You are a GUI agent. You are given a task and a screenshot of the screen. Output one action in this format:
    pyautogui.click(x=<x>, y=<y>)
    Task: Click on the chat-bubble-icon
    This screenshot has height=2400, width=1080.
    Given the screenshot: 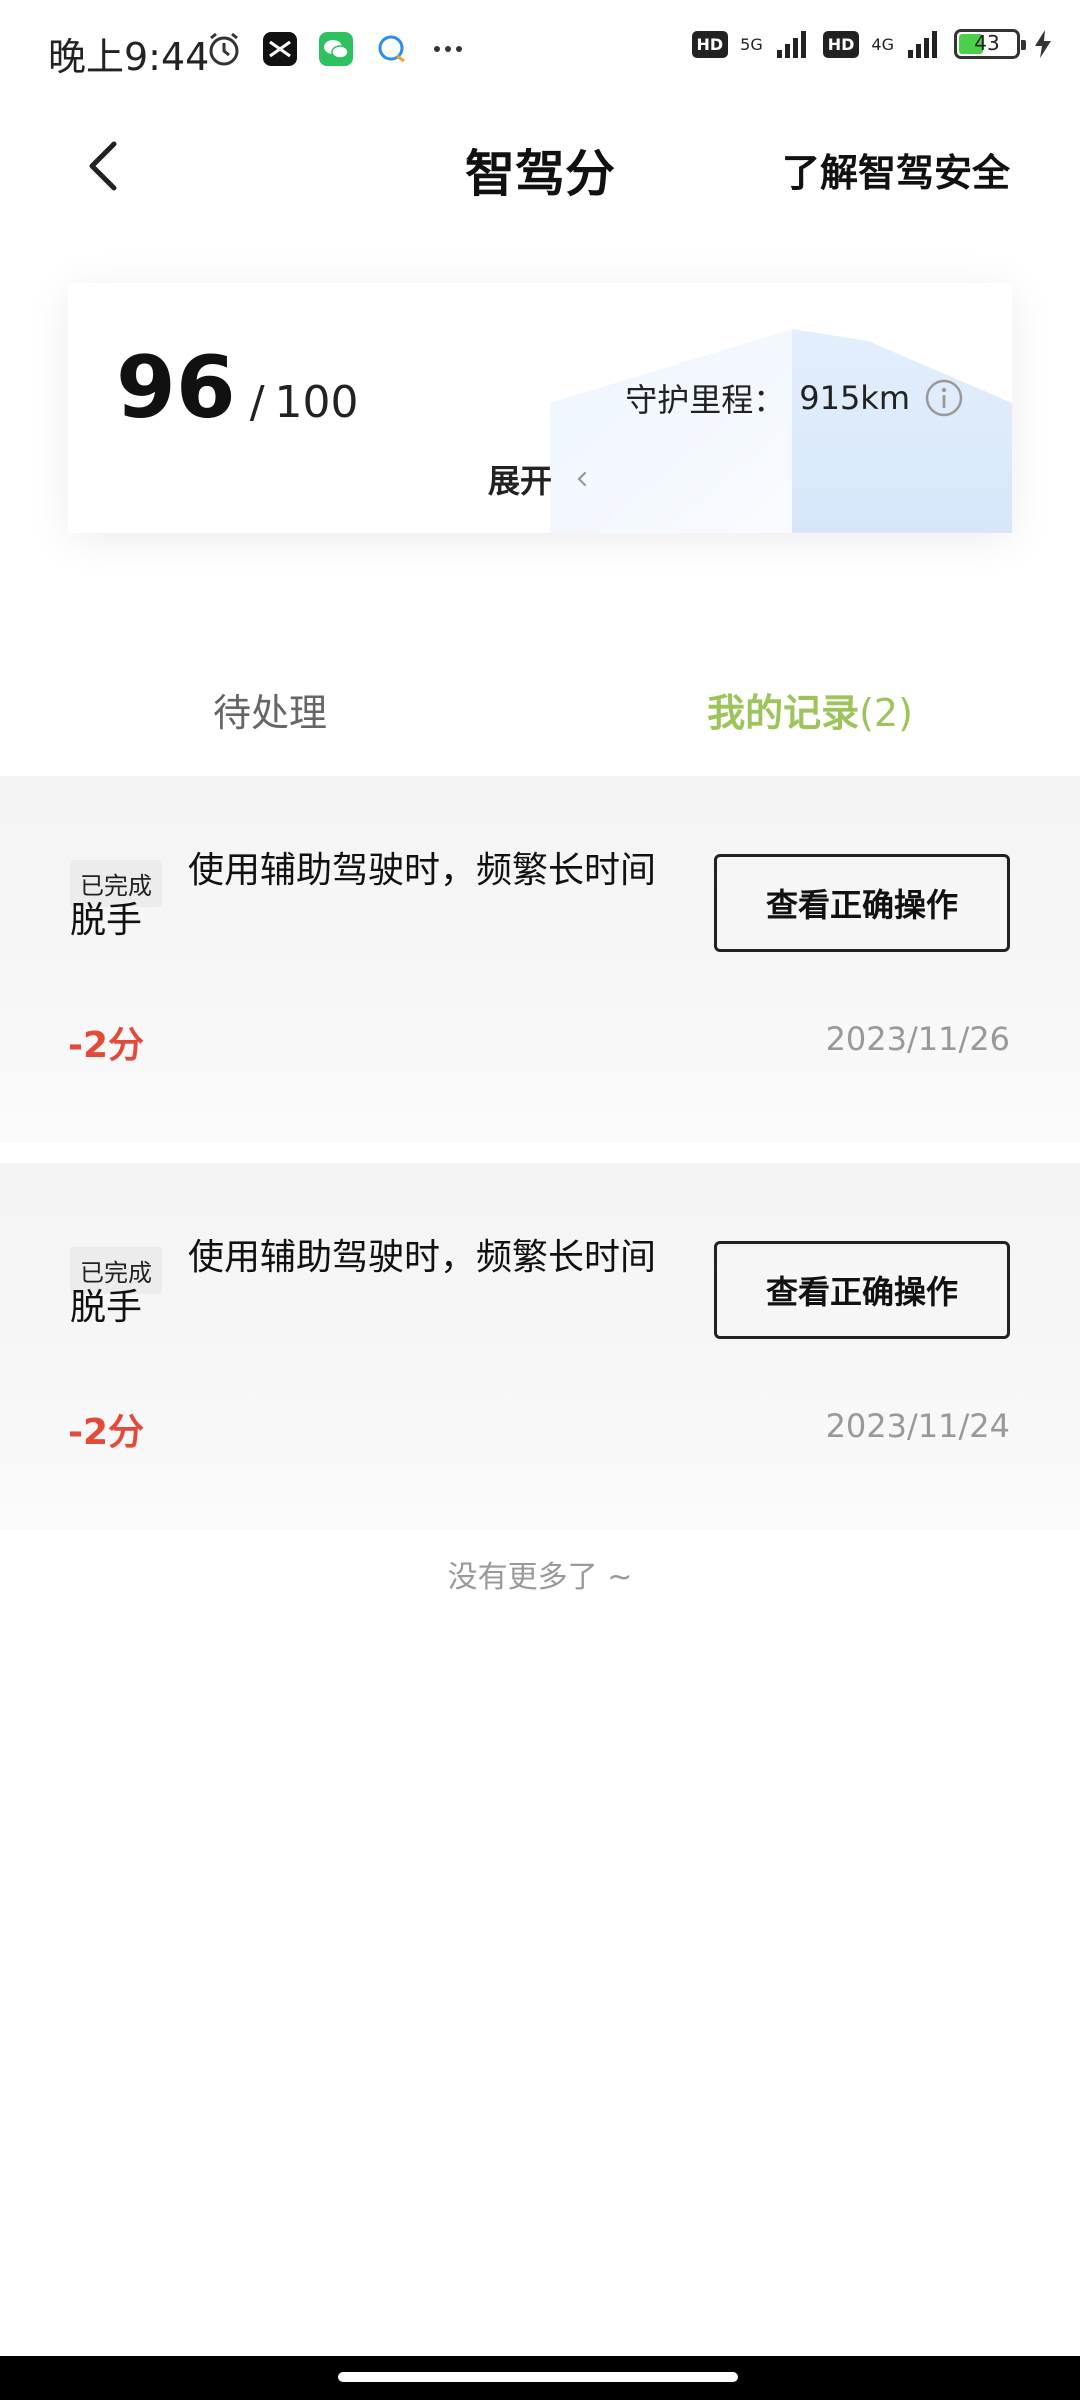 What is the action you would take?
    pyautogui.click(x=391, y=49)
    